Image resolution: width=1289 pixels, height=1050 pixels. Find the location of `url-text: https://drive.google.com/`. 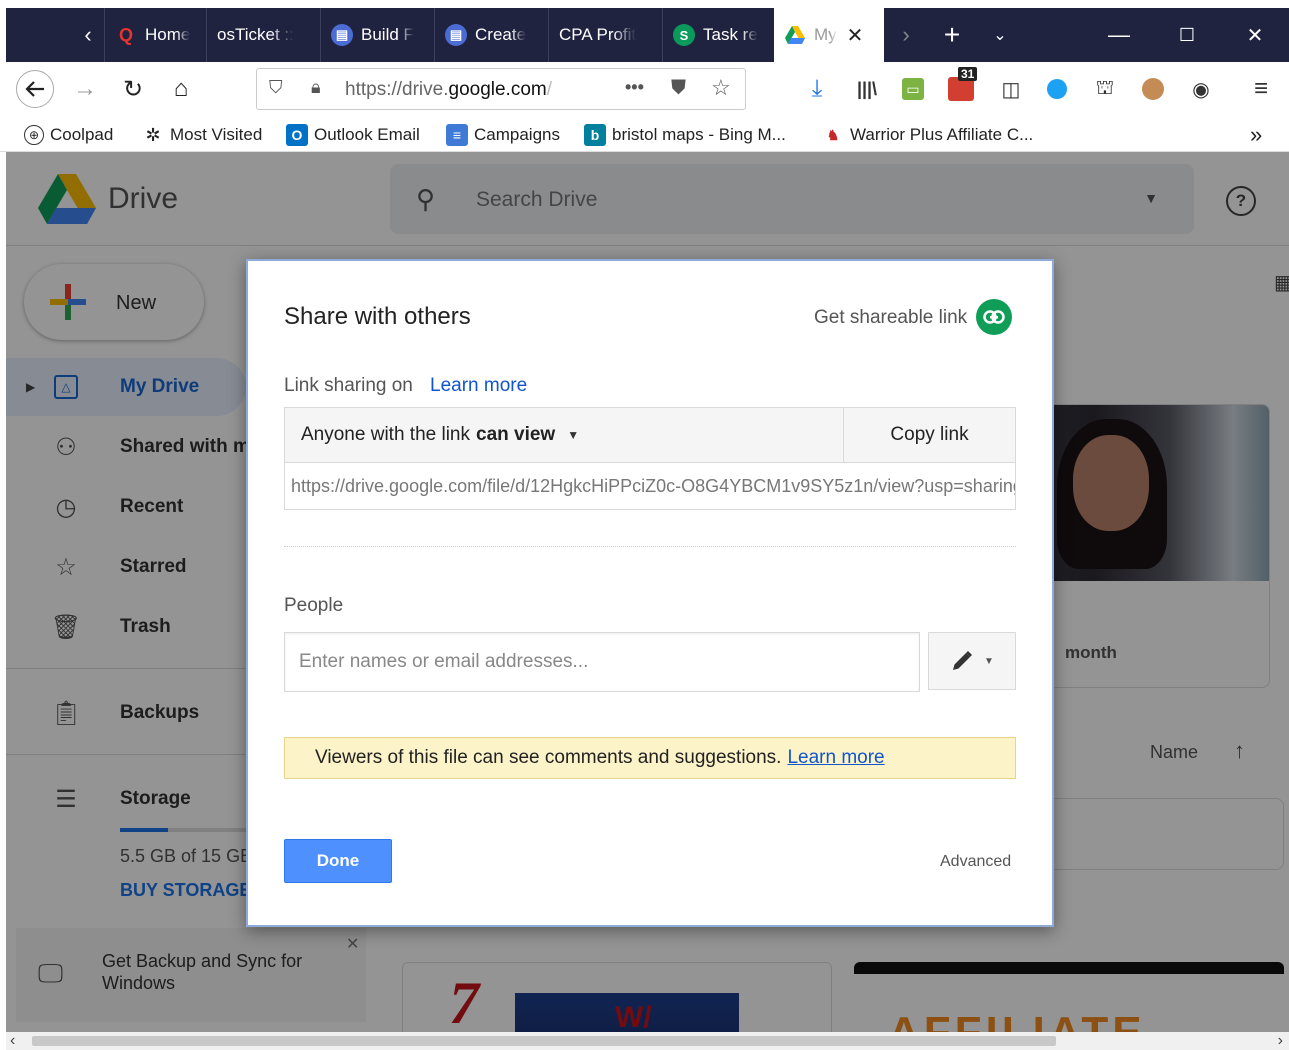

url-text: https://drive.google.com/ is located at coordinates (448, 90).